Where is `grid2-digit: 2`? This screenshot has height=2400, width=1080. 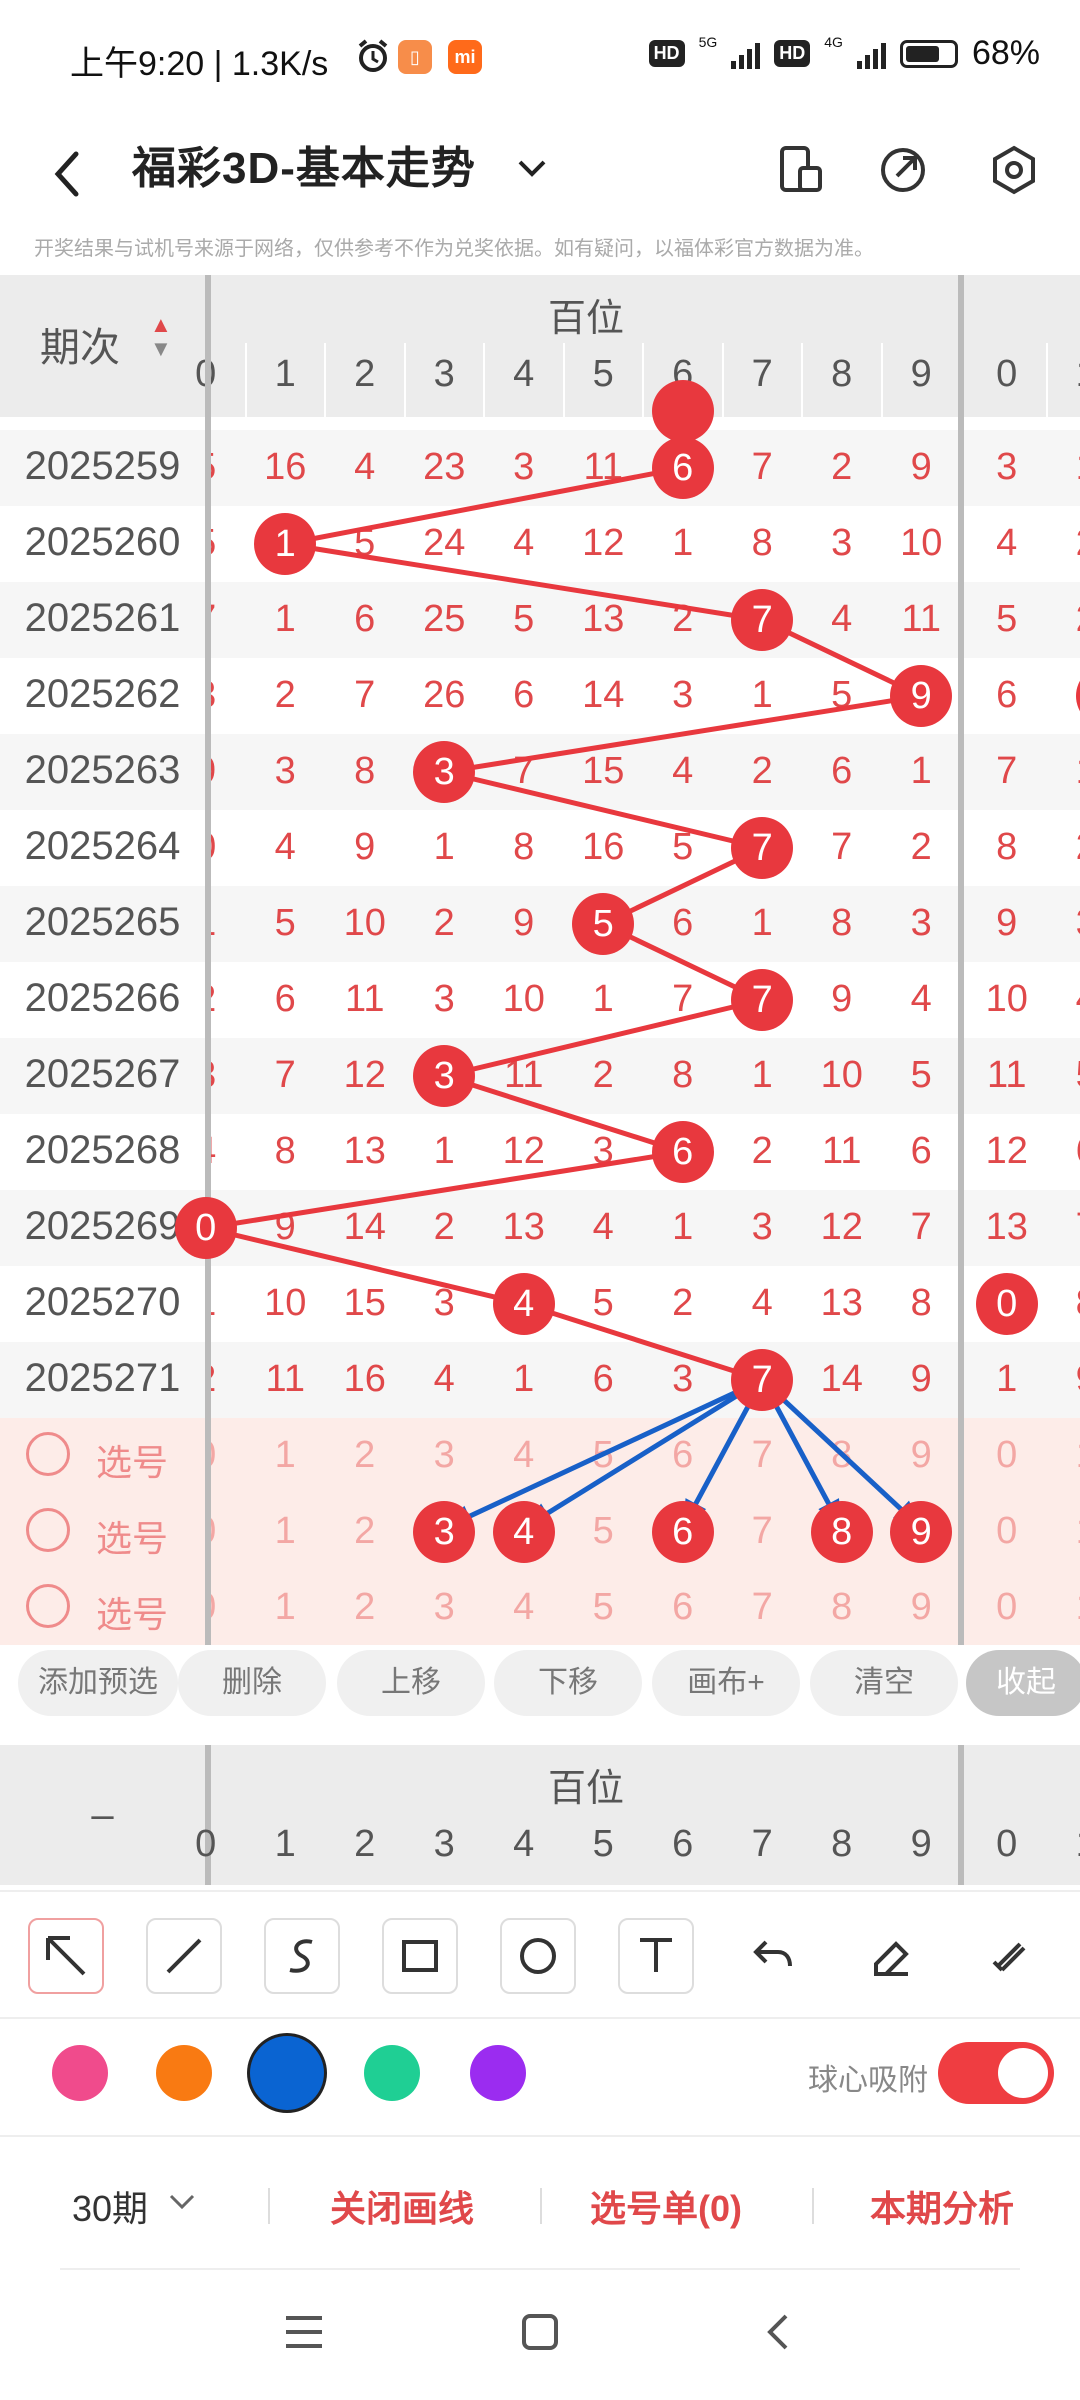 grid2-digit: 2 is located at coordinates (365, 1844).